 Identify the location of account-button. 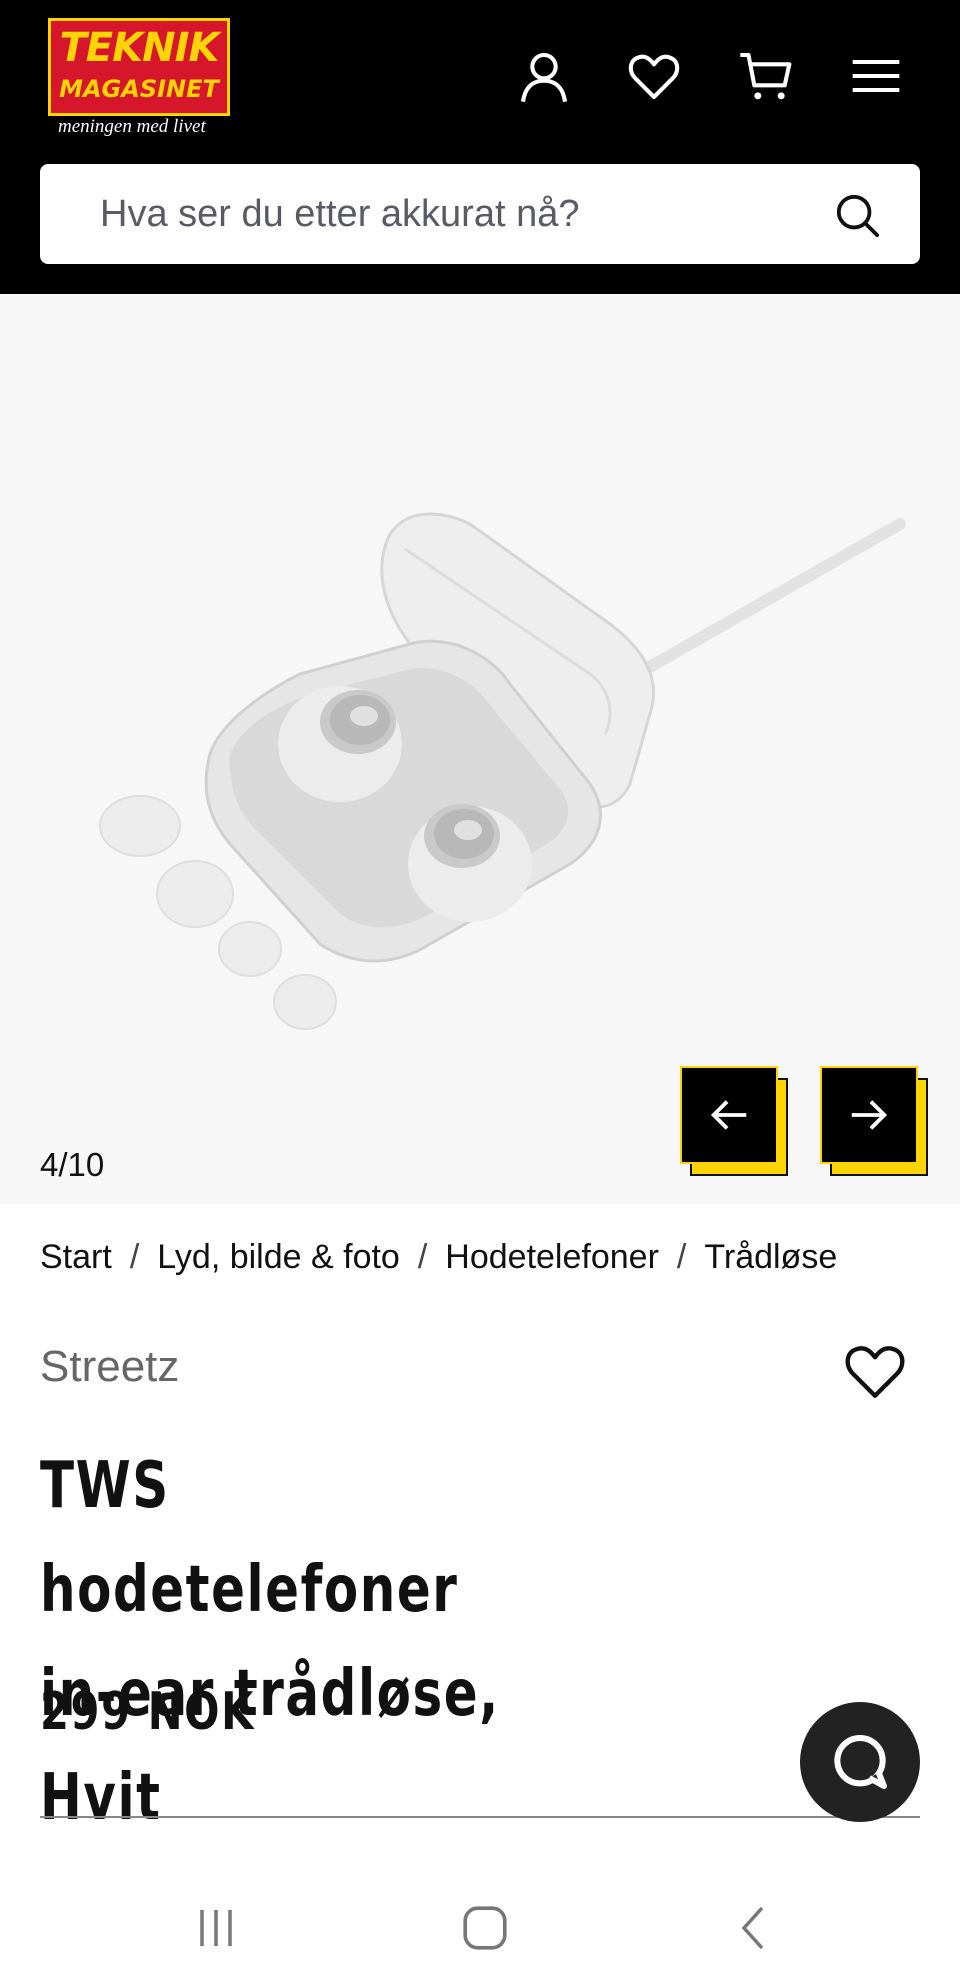
(544, 76).